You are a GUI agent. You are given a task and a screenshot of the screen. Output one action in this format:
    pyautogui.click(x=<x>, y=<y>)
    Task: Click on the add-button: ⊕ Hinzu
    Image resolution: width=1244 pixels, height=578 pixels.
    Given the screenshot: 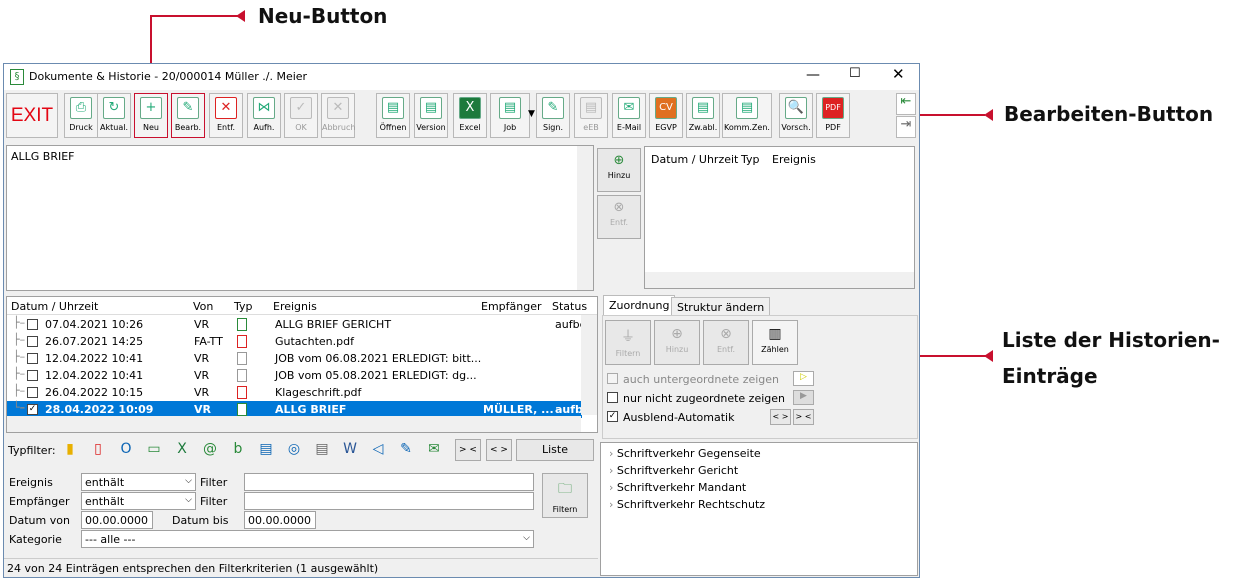 What is the action you would take?
    pyautogui.click(x=619, y=170)
    